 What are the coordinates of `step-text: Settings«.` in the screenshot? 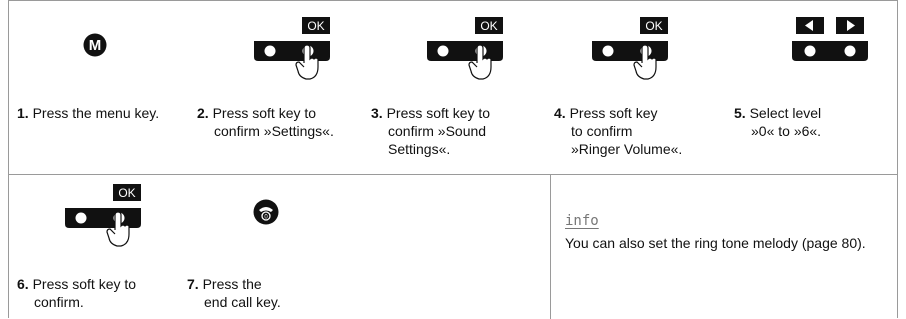 It's located at (419, 149).